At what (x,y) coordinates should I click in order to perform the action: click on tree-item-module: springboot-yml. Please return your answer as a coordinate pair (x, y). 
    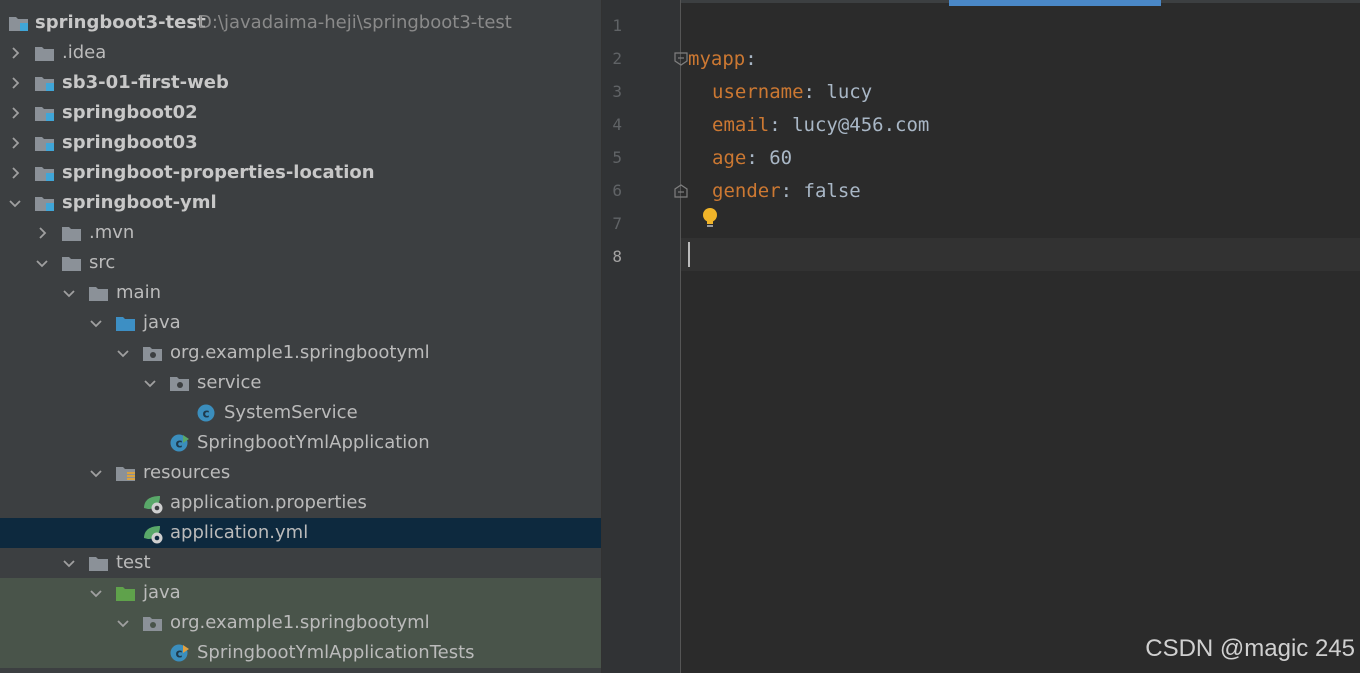
    Looking at the image, I should click on (300, 203).